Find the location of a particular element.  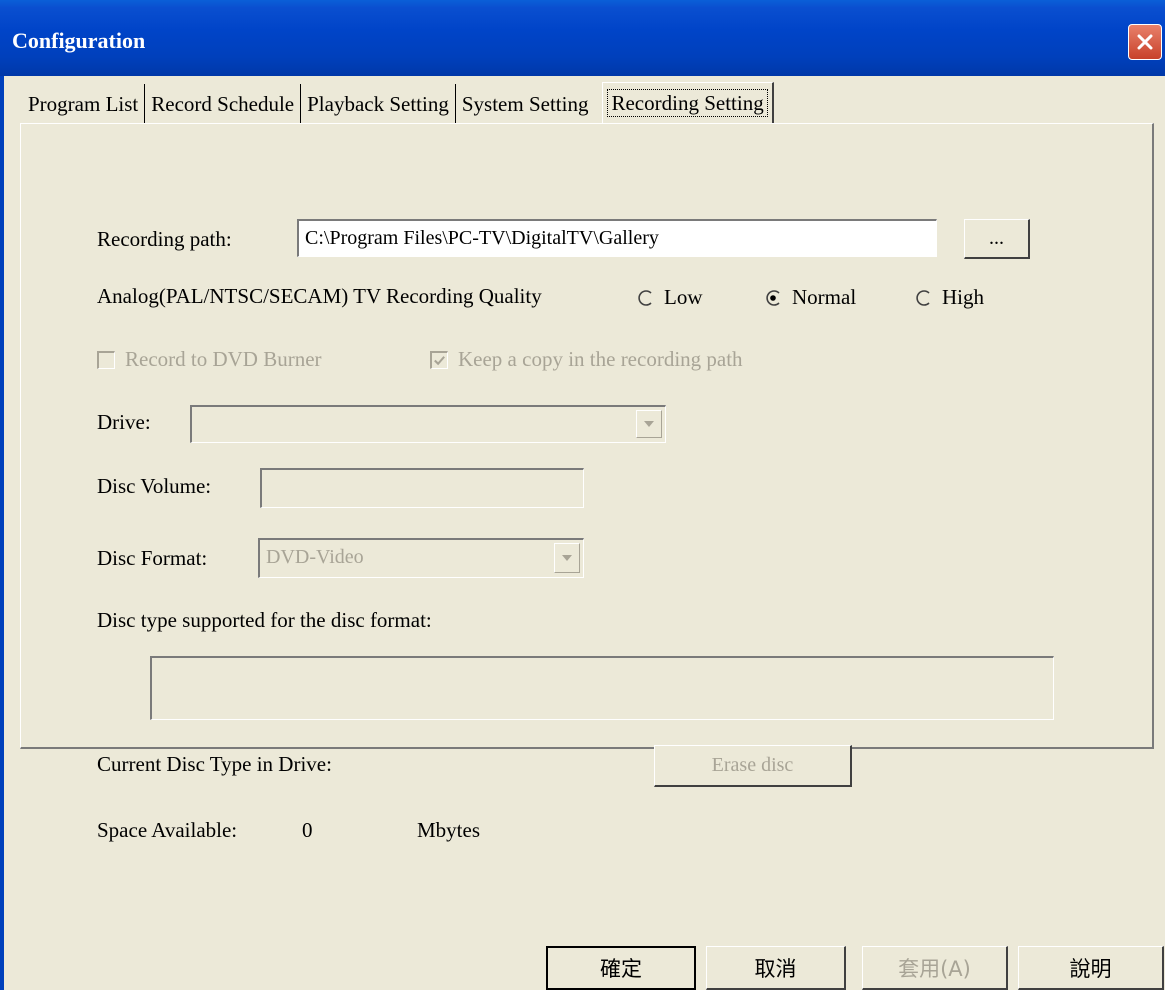

disc-type-supported-field is located at coordinates (602, 688).